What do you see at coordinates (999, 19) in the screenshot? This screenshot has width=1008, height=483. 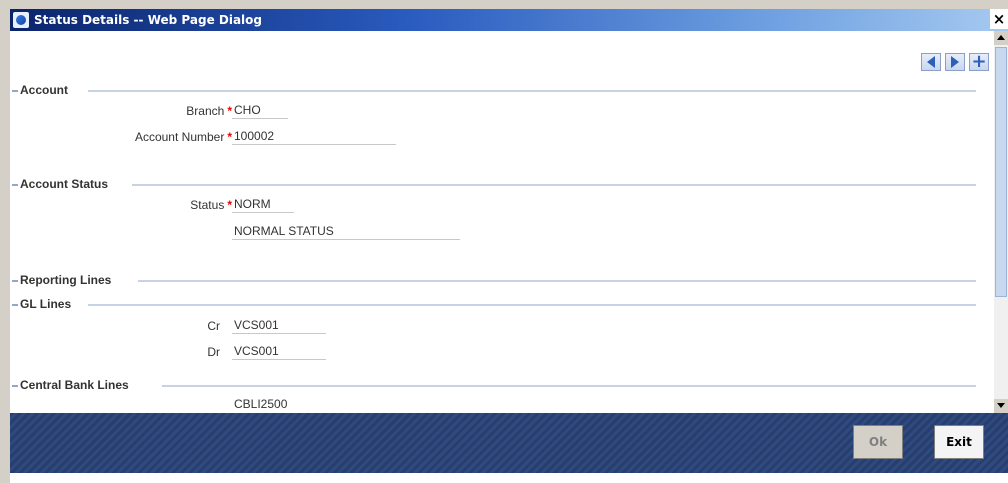 I see `close-button: ×` at bounding box center [999, 19].